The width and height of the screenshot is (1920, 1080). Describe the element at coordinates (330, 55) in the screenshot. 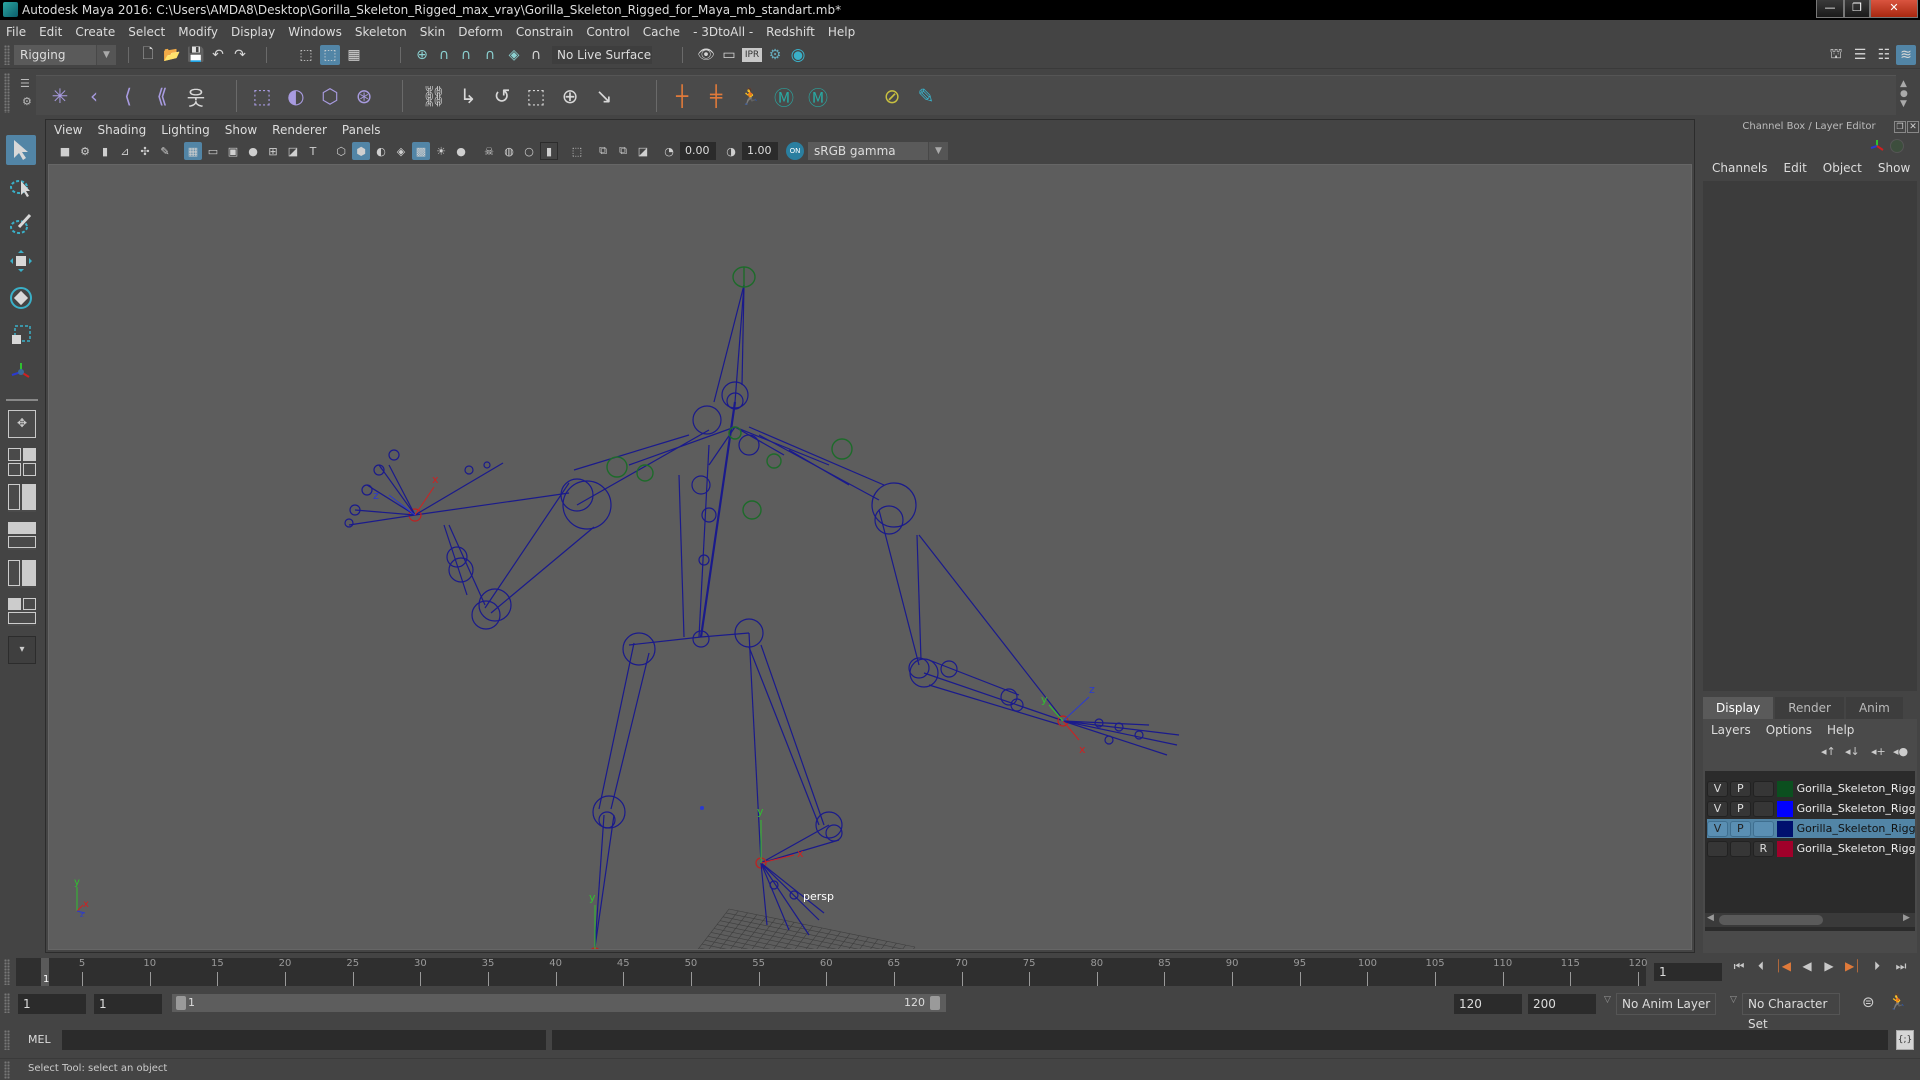

I see `select-by-object-icon: ⬚` at that location.